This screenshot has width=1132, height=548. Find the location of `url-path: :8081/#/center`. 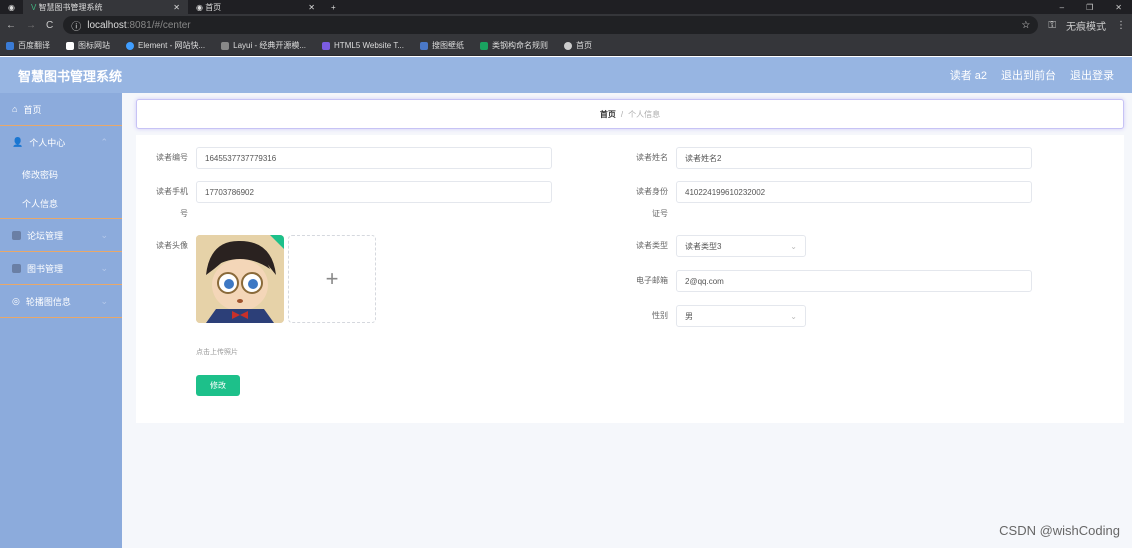

url-path: :8081/#/center is located at coordinates (158, 25).